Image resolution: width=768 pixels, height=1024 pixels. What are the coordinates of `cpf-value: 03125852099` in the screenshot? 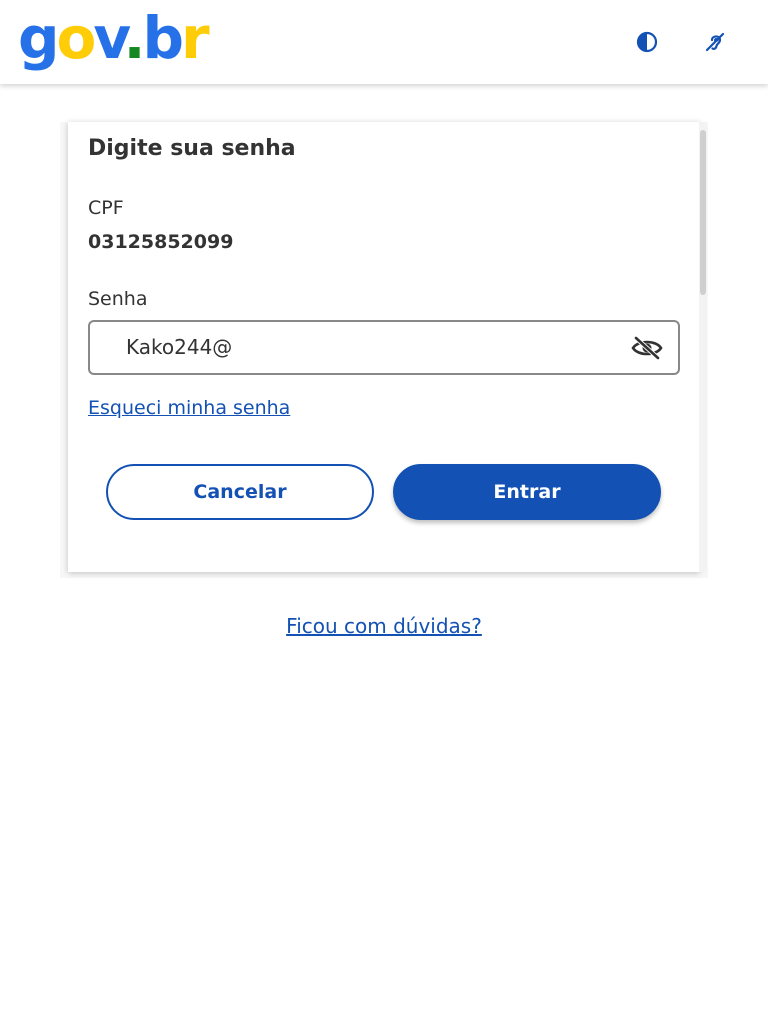 It's located at (161, 242).